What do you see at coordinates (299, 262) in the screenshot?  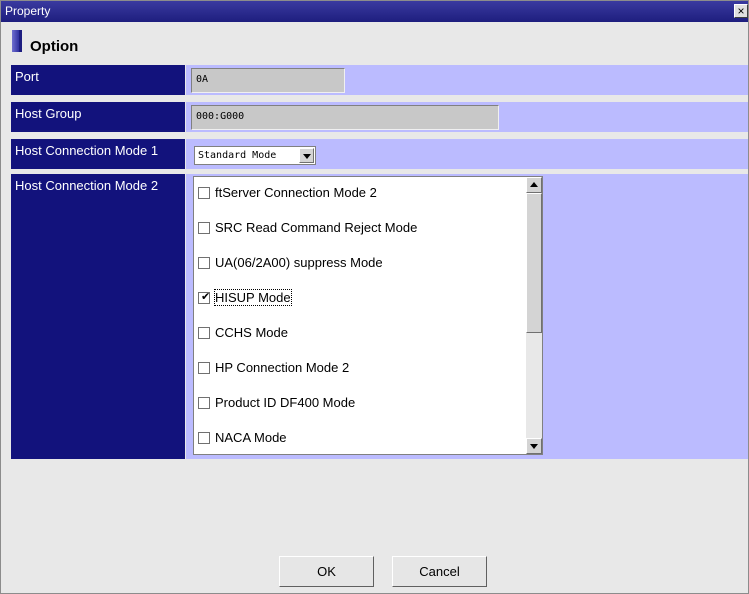 I see `option-label: UA(06/2A00) suppress Mode` at bounding box center [299, 262].